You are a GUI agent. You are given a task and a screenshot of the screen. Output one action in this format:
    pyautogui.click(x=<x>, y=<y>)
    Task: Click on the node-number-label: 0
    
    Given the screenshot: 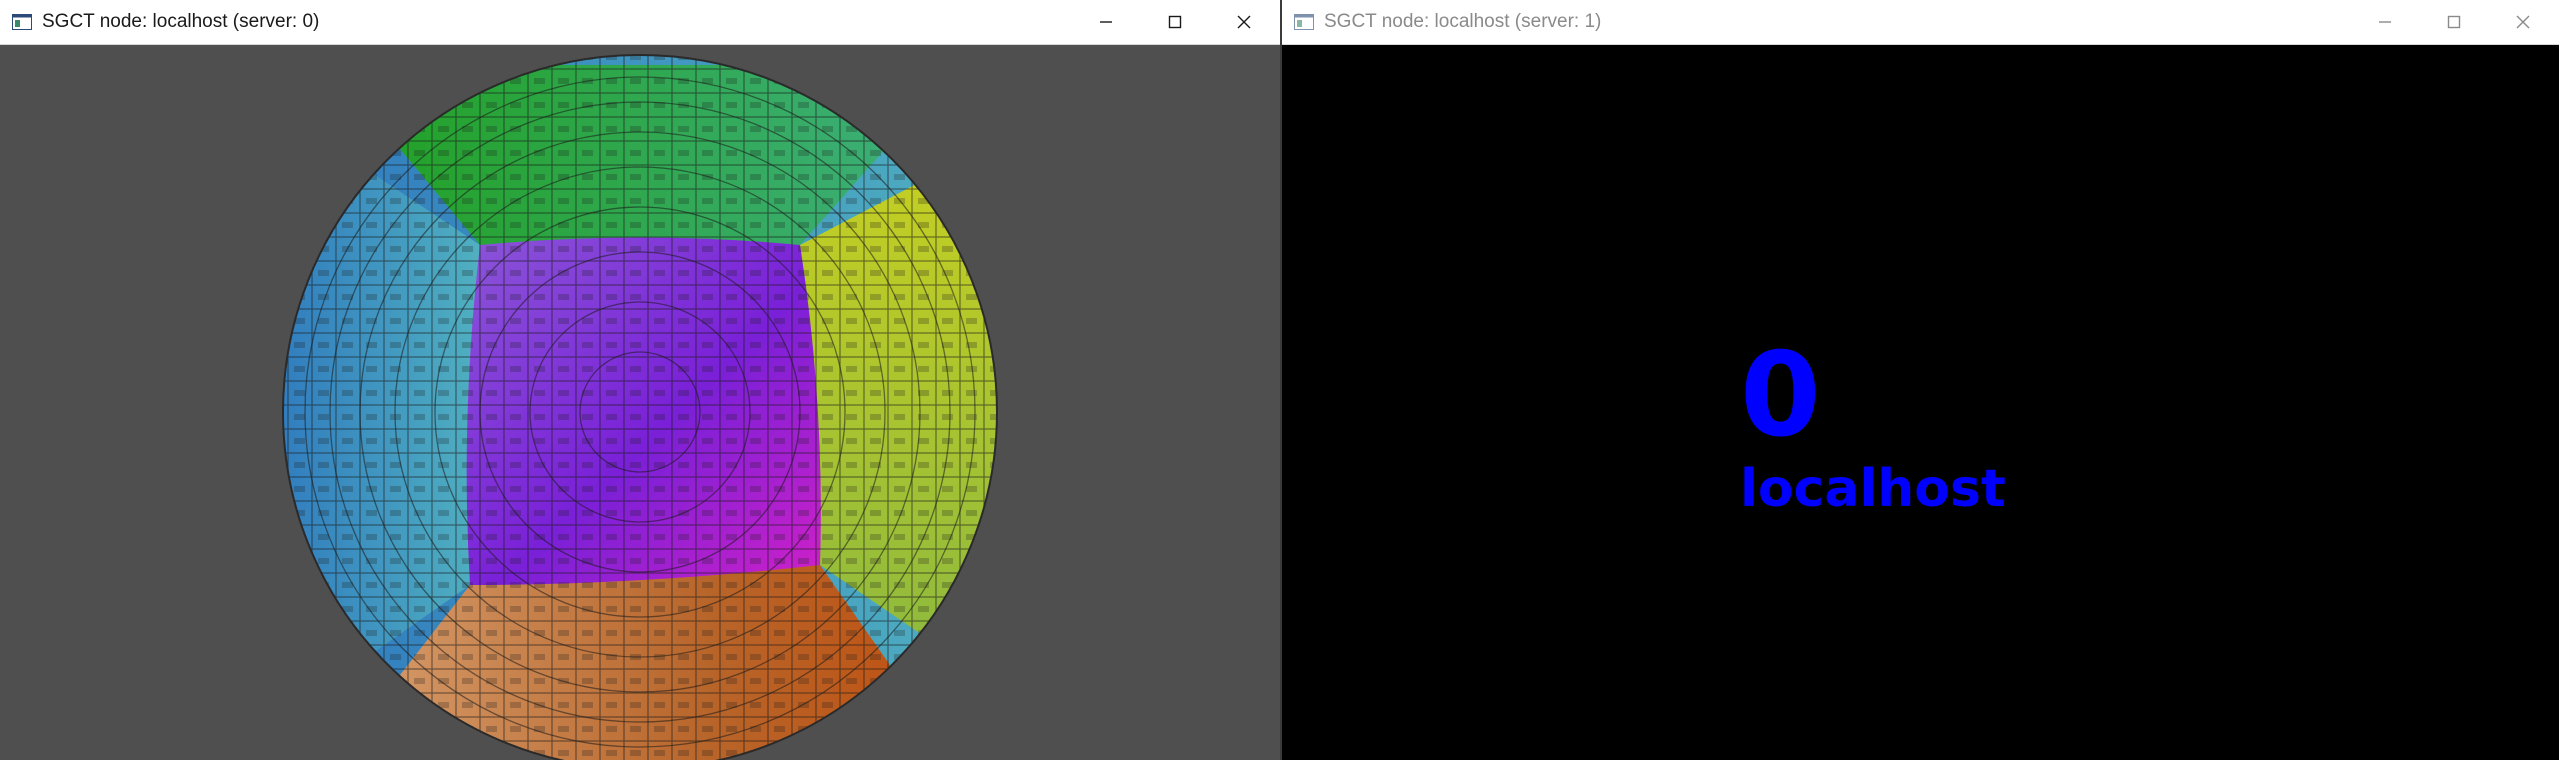 What is the action you would take?
    pyautogui.click(x=1780, y=395)
    